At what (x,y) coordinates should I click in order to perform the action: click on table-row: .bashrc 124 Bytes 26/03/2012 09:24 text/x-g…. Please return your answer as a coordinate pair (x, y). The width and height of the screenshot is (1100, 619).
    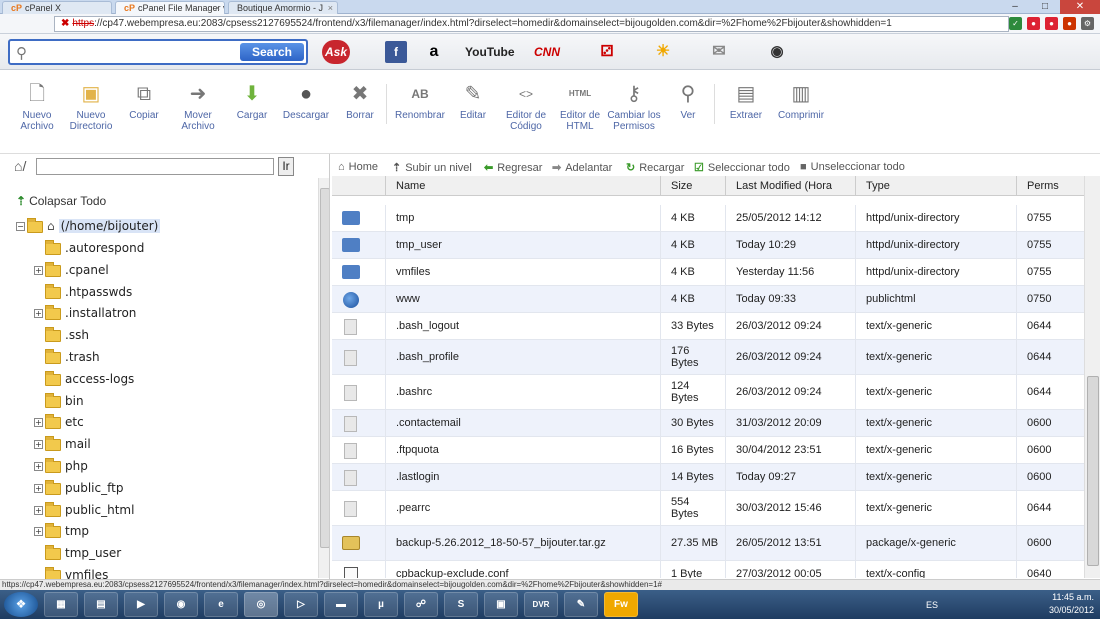
    Looking at the image, I should click on (708, 392).